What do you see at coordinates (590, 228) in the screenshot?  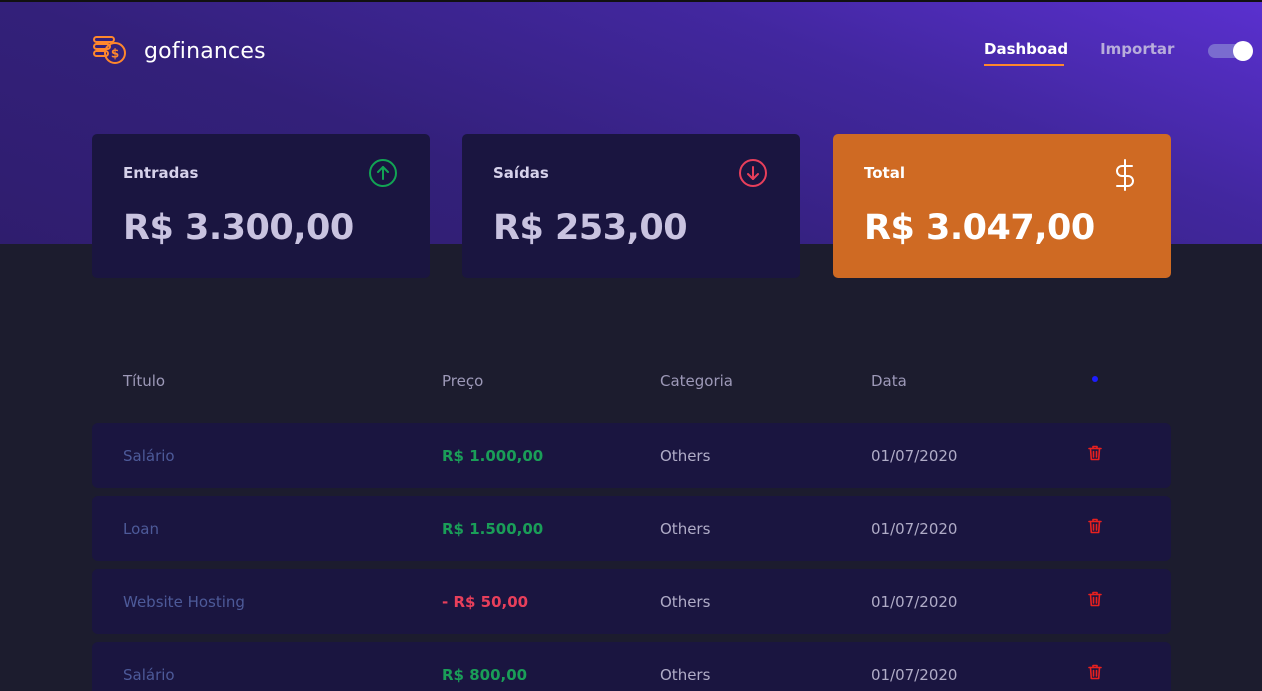 I see `outcome-card-value: R$ 253,00` at bounding box center [590, 228].